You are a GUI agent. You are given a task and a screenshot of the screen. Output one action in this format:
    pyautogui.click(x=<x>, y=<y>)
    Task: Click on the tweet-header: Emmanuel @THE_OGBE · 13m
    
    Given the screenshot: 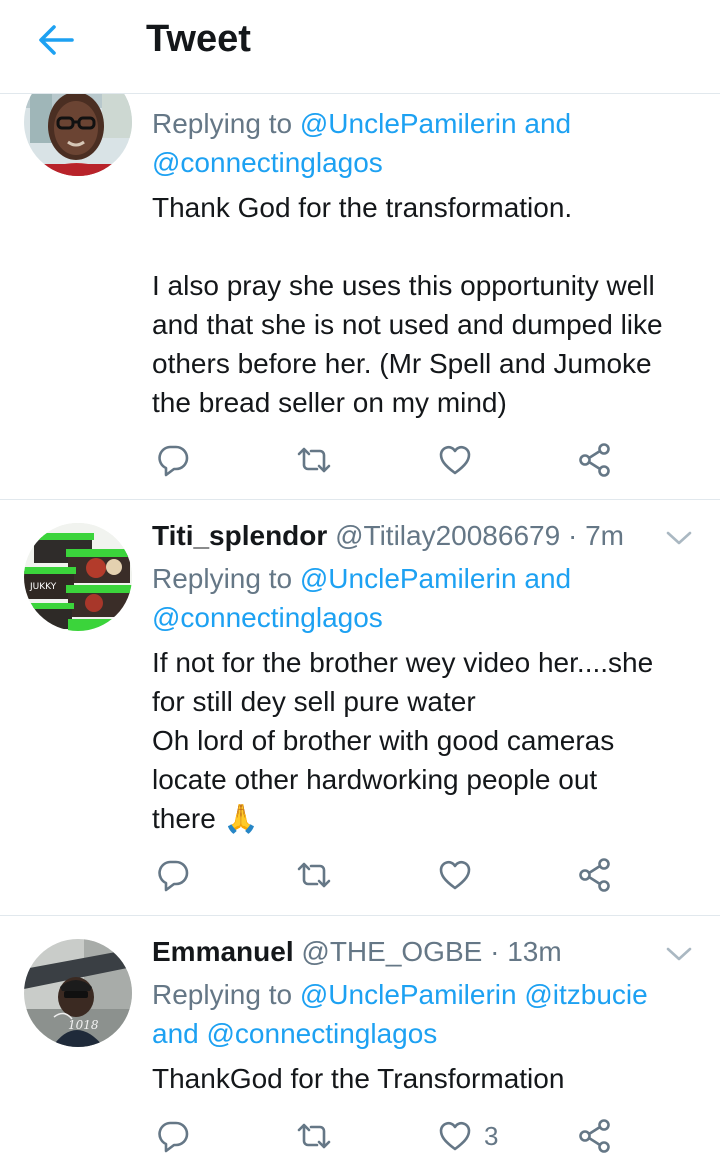 What is the action you would take?
    pyautogui.click(x=357, y=951)
    